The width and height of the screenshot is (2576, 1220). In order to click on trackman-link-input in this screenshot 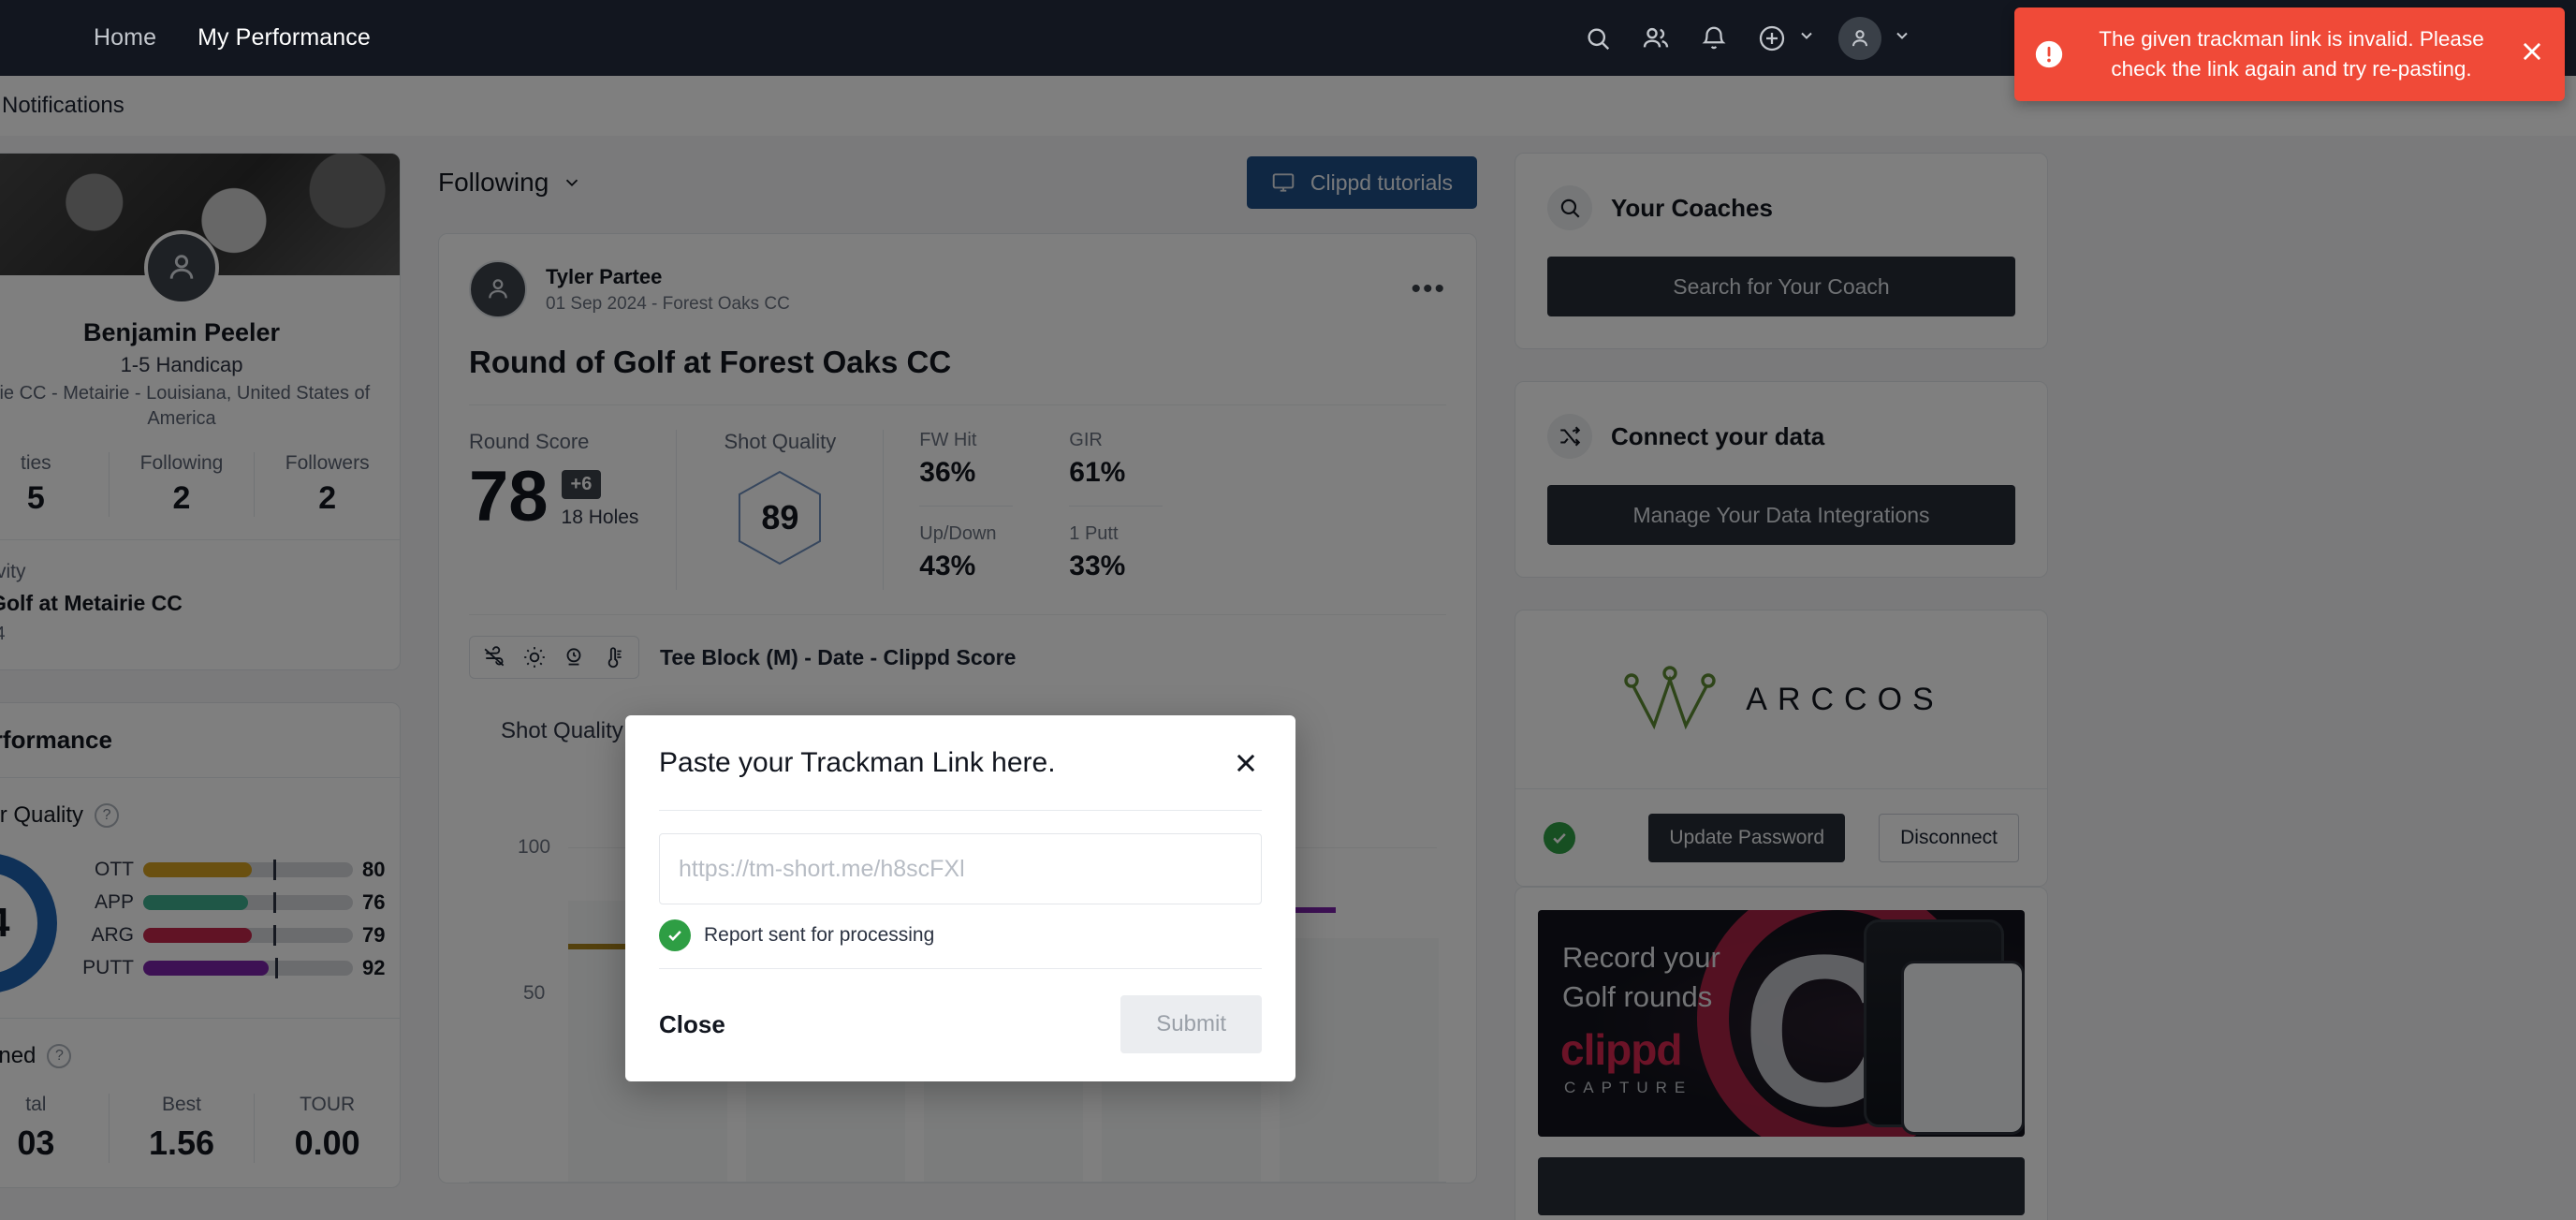, I will do `click(961, 868)`.